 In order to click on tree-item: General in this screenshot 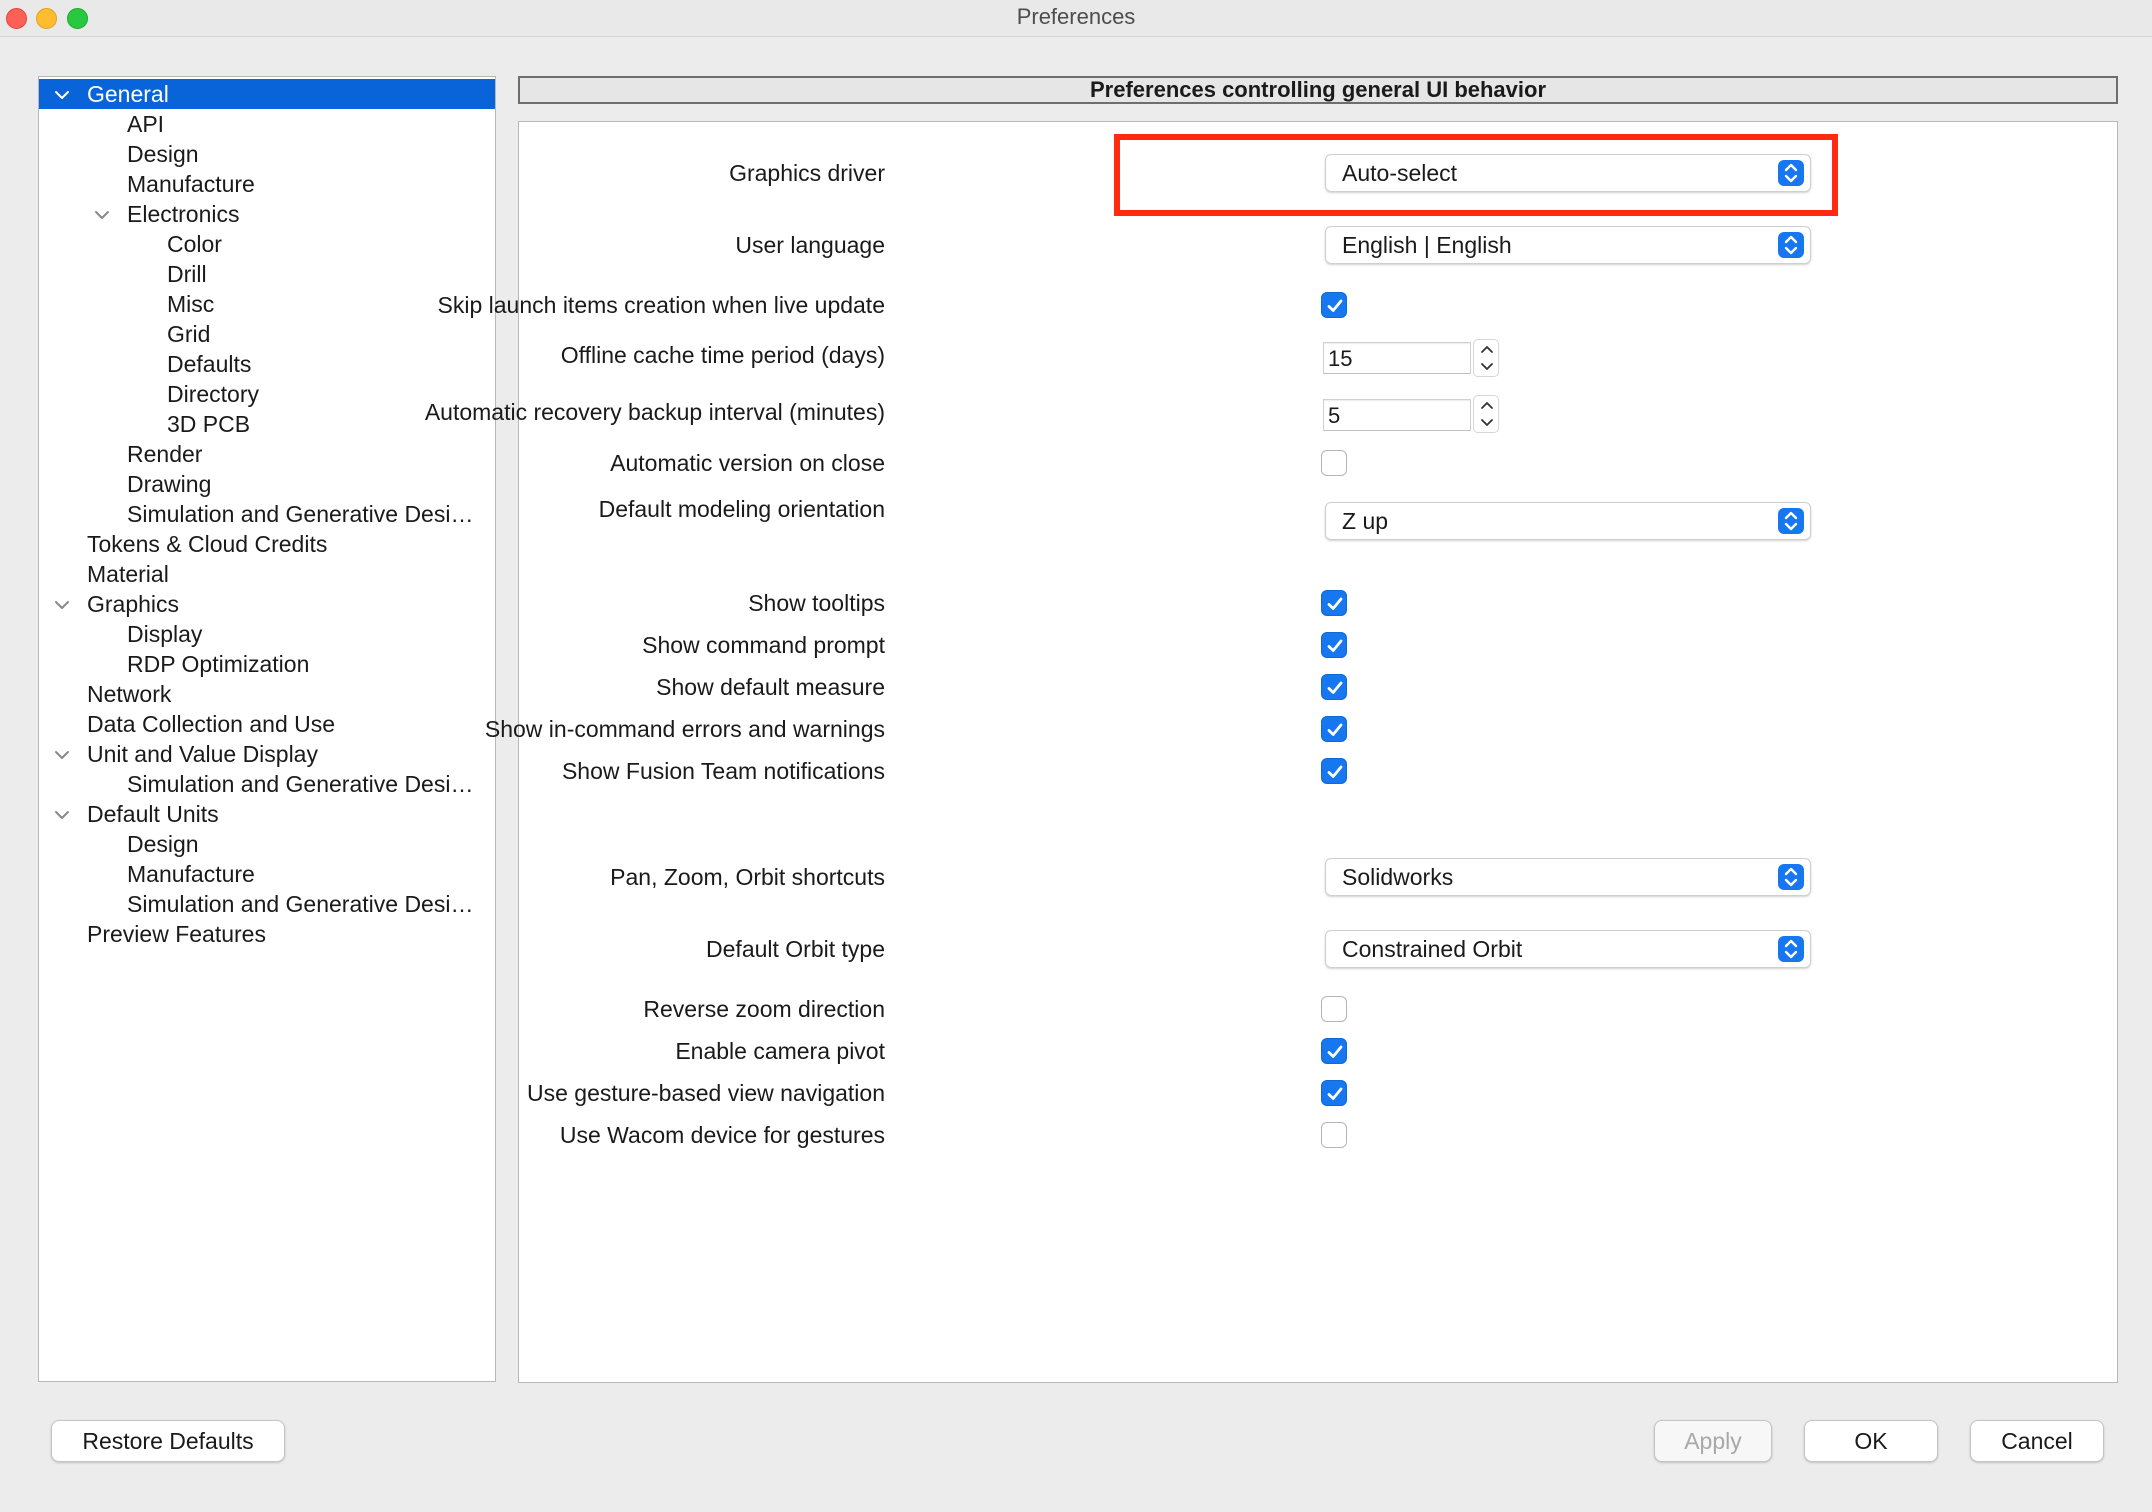, I will do `click(267, 94)`.